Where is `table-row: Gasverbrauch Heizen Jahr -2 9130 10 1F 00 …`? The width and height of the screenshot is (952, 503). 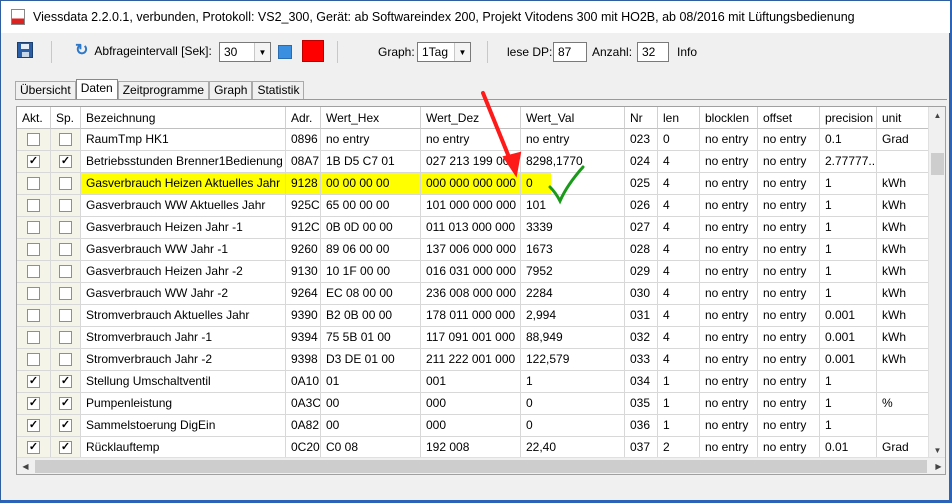
table-row: Gasverbrauch Heizen Jahr -2 9130 10 1F 00 … is located at coordinates (473, 272).